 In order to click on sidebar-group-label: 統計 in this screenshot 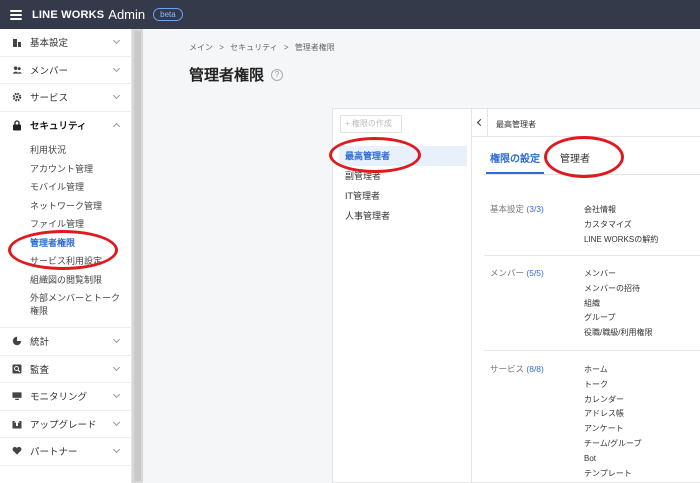, I will do `click(40, 343)`.